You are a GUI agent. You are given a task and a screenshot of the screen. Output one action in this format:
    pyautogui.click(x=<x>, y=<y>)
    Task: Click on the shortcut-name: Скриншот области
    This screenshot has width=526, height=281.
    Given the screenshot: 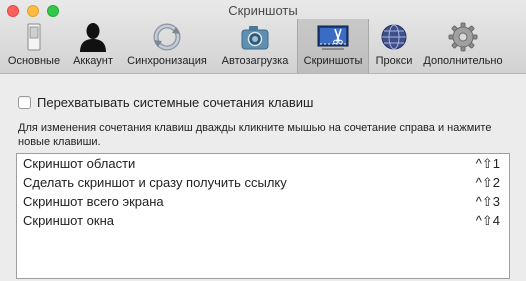 What is the action you would take?
    pyautogui.click(x=79, y=163)
    